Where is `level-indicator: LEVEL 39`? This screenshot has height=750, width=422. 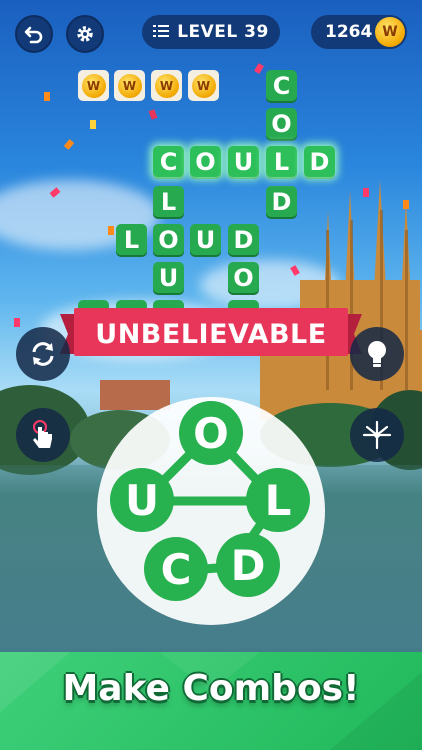
level-indicator: LEVEL 39 is located at coordinates (211, 32).